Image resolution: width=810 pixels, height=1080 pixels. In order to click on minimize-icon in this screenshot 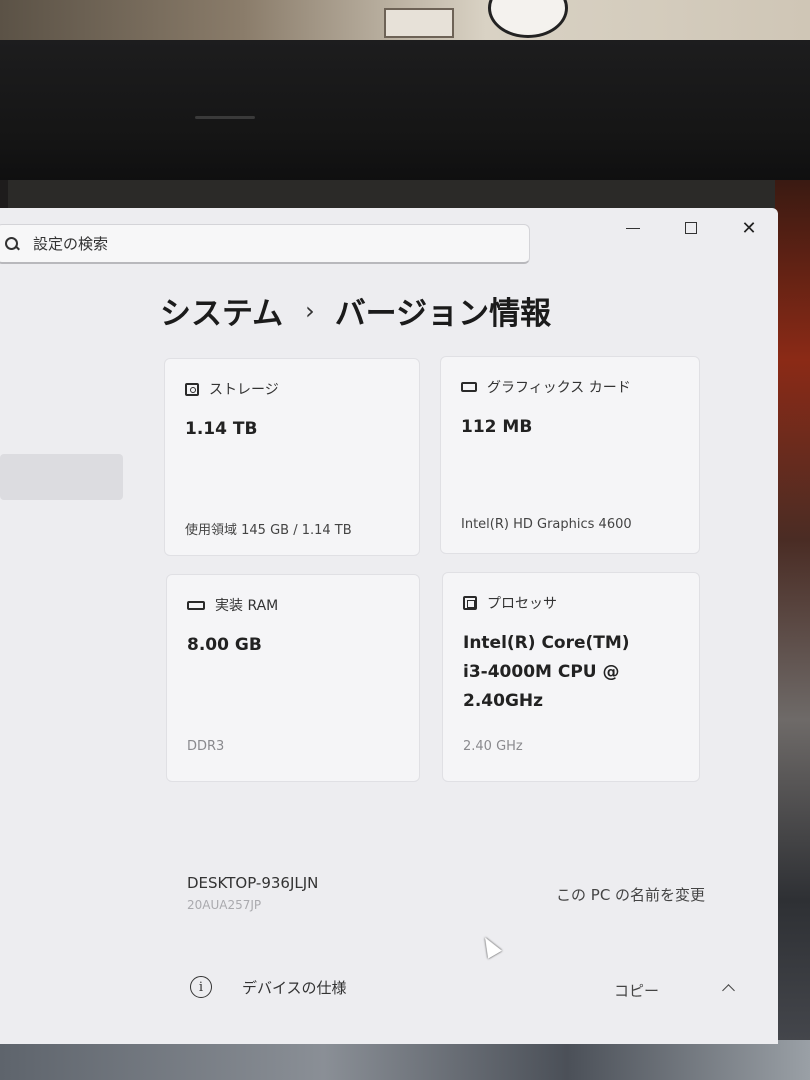, I will do `click(633, 228)`.